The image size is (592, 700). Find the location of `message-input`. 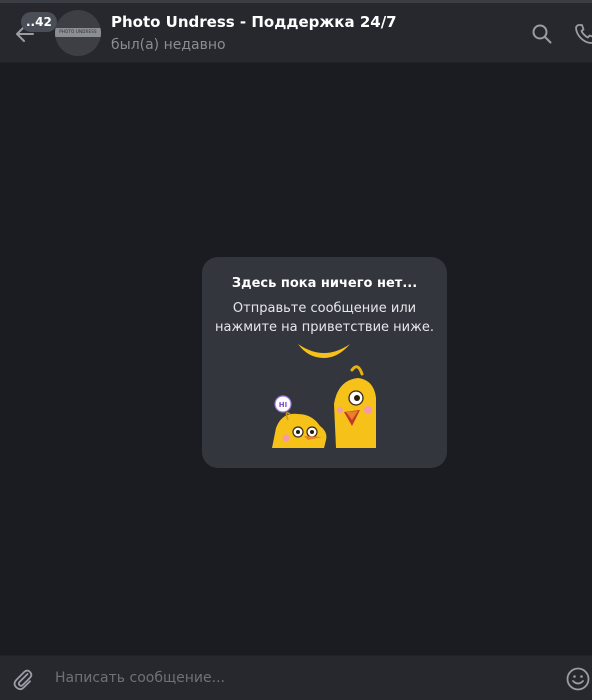

message-input is located at coordinates (295, 678).